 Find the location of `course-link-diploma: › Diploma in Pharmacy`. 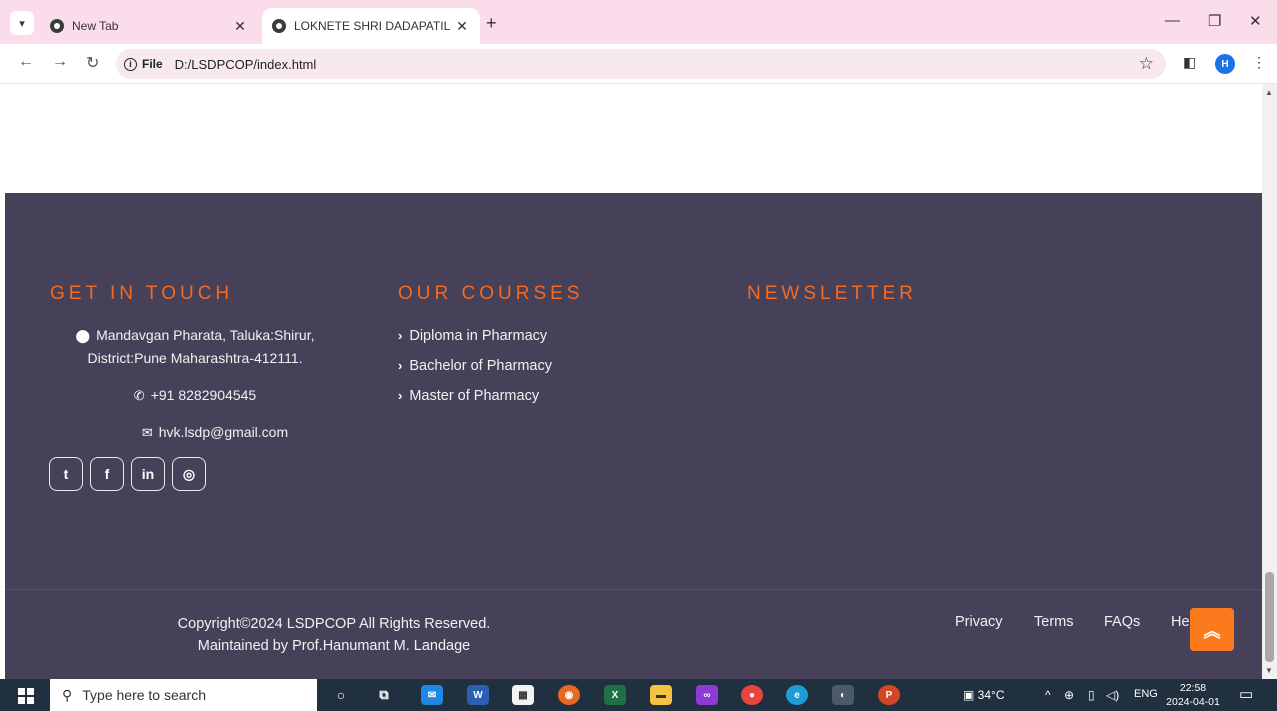

course-link-diploma: › Diploma in Pharmacy is located at coordinates (472, 336).